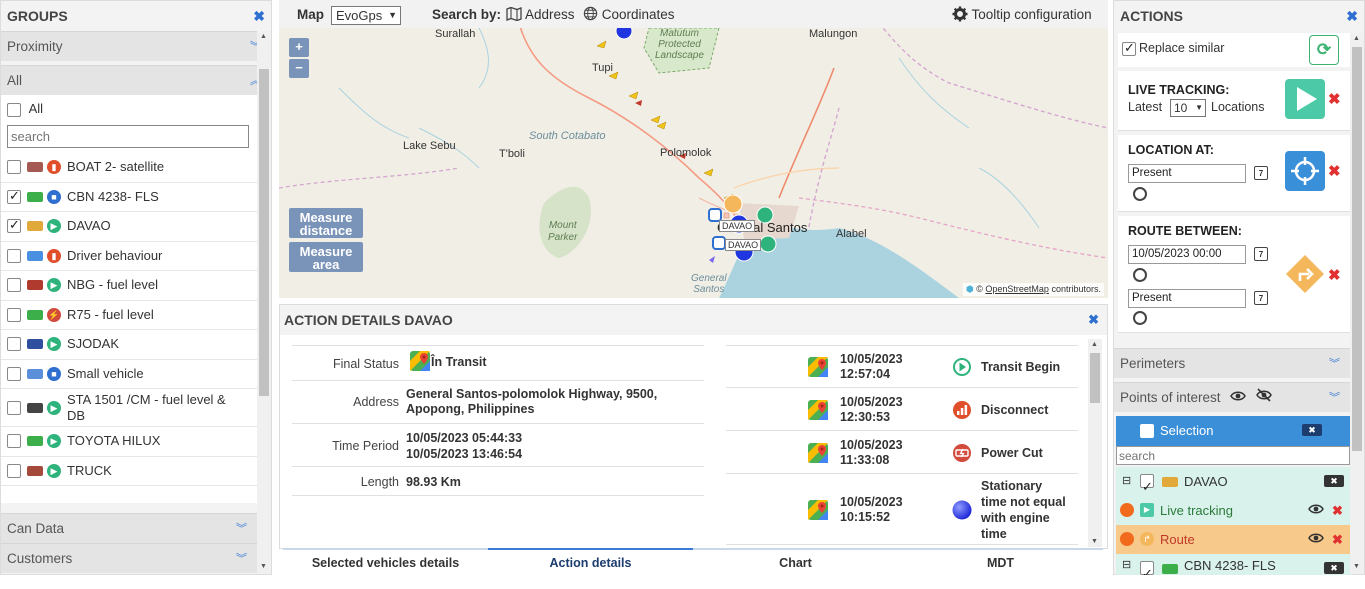 This screenshot has height=589, width=1365. Describe the element at coordinates (1000, 561) in the screenshot. I see `tab-mdt: MDT` at that location.